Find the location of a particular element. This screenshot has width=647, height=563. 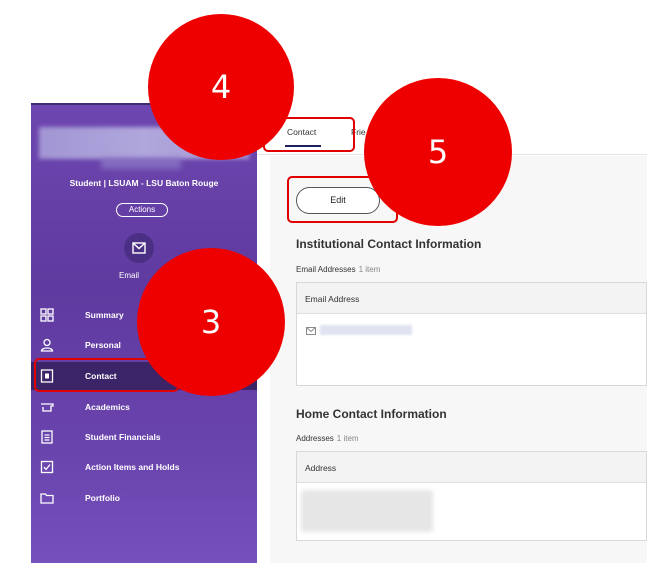

checkbox-icon is located at coordinates (47, 467).